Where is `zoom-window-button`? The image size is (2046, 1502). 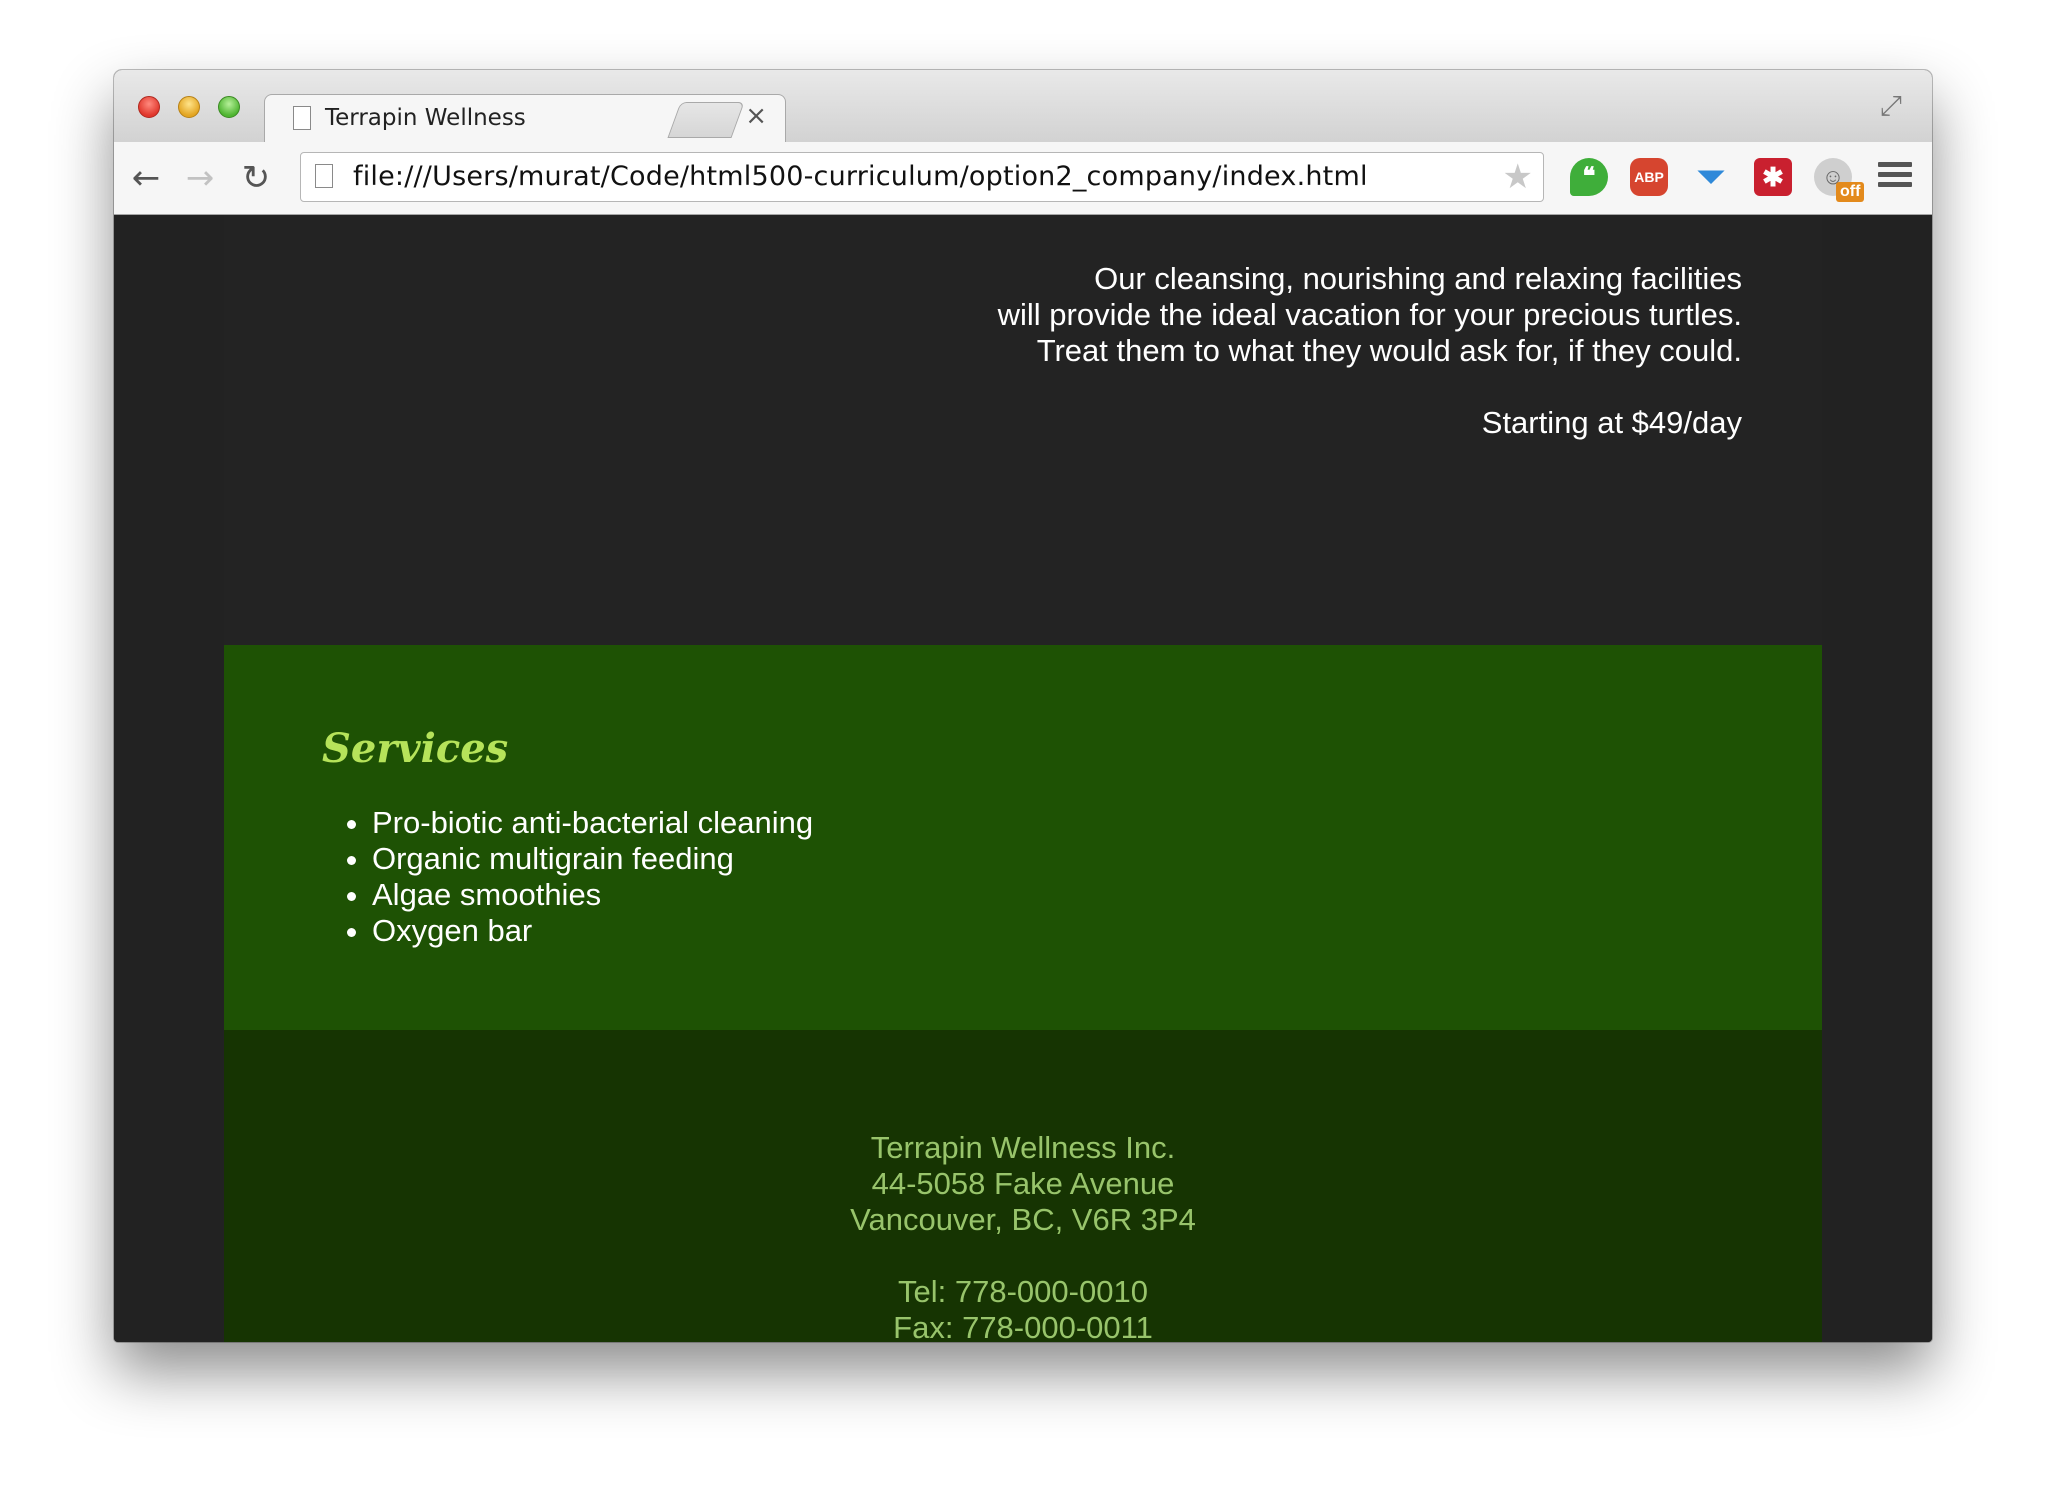 zoom-window-button is located at coordinates (229, 107).